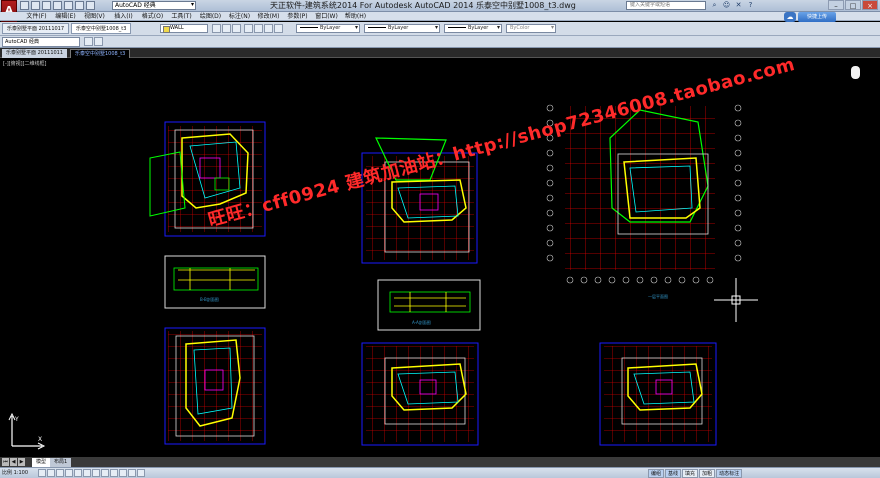 This screenshot has width=880, height=478. What do you see at coordinates (96, 473) in the screenshot?
I see `ducs-icon` at bounding box center [96, 473].